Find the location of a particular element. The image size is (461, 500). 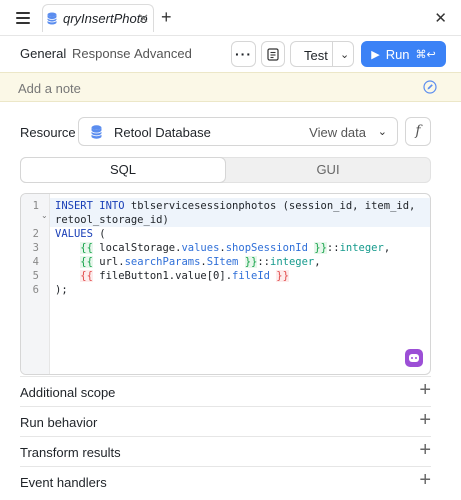

line-number: 1 is located at coordinates (35, 206).